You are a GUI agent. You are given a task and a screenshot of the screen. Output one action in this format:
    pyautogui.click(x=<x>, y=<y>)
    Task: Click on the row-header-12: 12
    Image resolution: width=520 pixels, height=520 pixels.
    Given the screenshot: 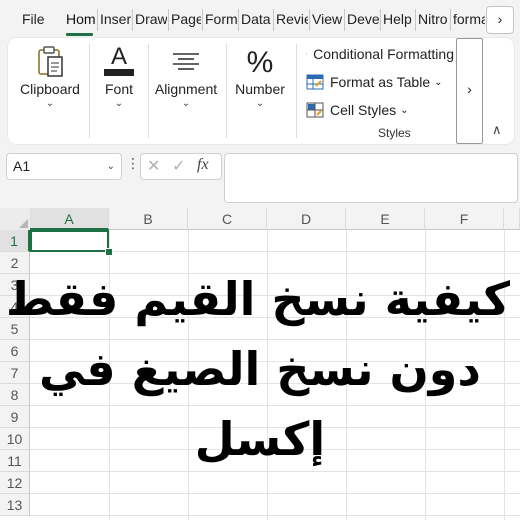 What is the action you would take?
    pyautogui.click(x=15, y=483)
    